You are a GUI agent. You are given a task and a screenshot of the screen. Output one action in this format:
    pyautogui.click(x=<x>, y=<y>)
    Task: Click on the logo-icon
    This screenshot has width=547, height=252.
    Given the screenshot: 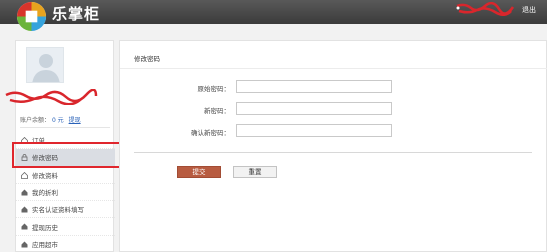 What is the action you would take?
    pyautogui.click(x=31, y=16)
    